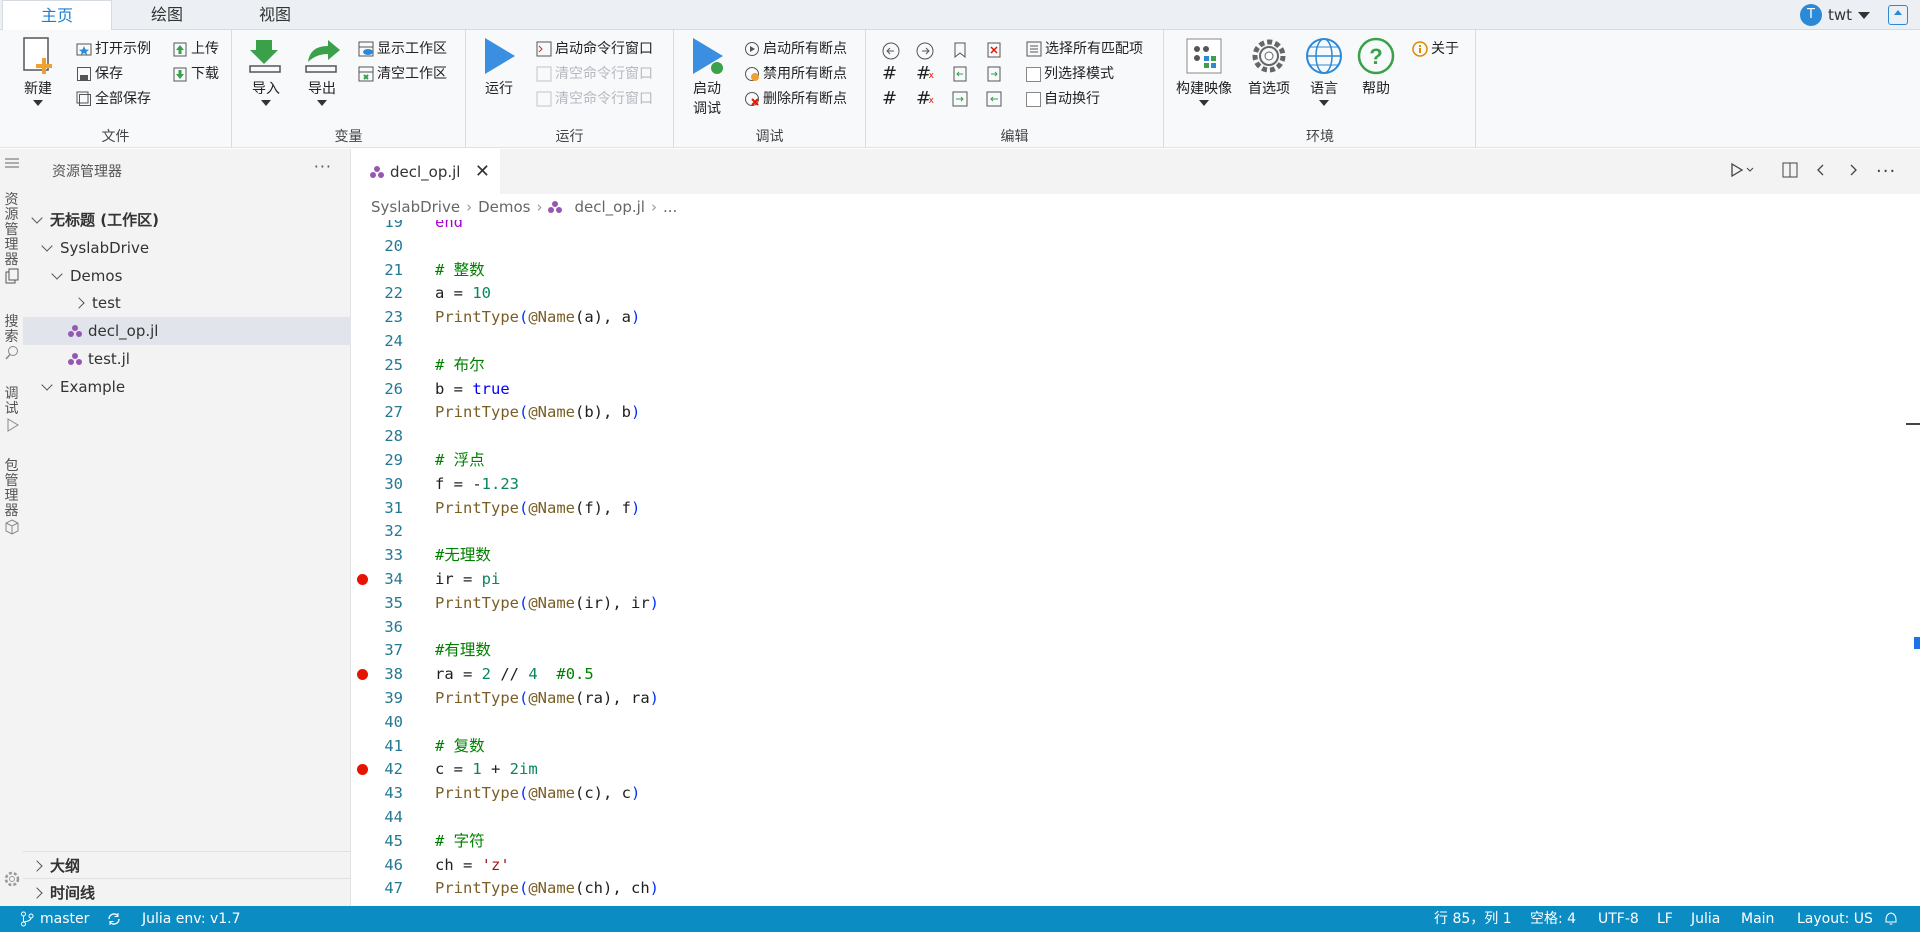  Describe the element at coordinates (1122, 484) in the screenshot. I see `code-line: 30 f = -1.23` at that location.